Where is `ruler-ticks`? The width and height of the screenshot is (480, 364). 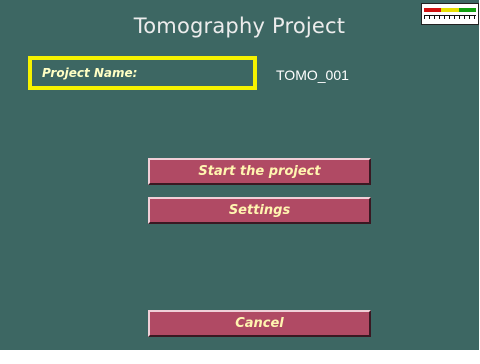
ruler-ticks is located at coordinates (450, 17).